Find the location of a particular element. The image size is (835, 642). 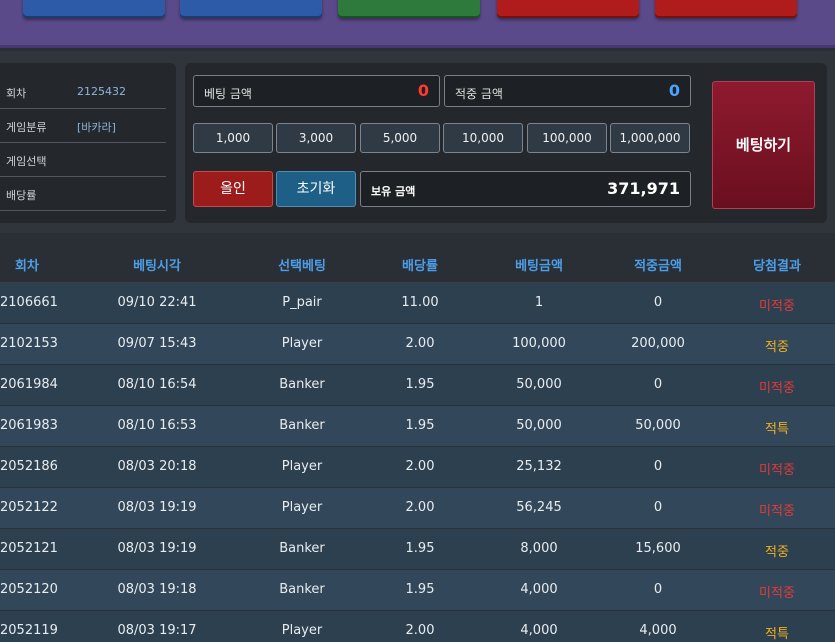

info-row-game-type: 게임분류 [바카라] is located at coordinates (83, 126).